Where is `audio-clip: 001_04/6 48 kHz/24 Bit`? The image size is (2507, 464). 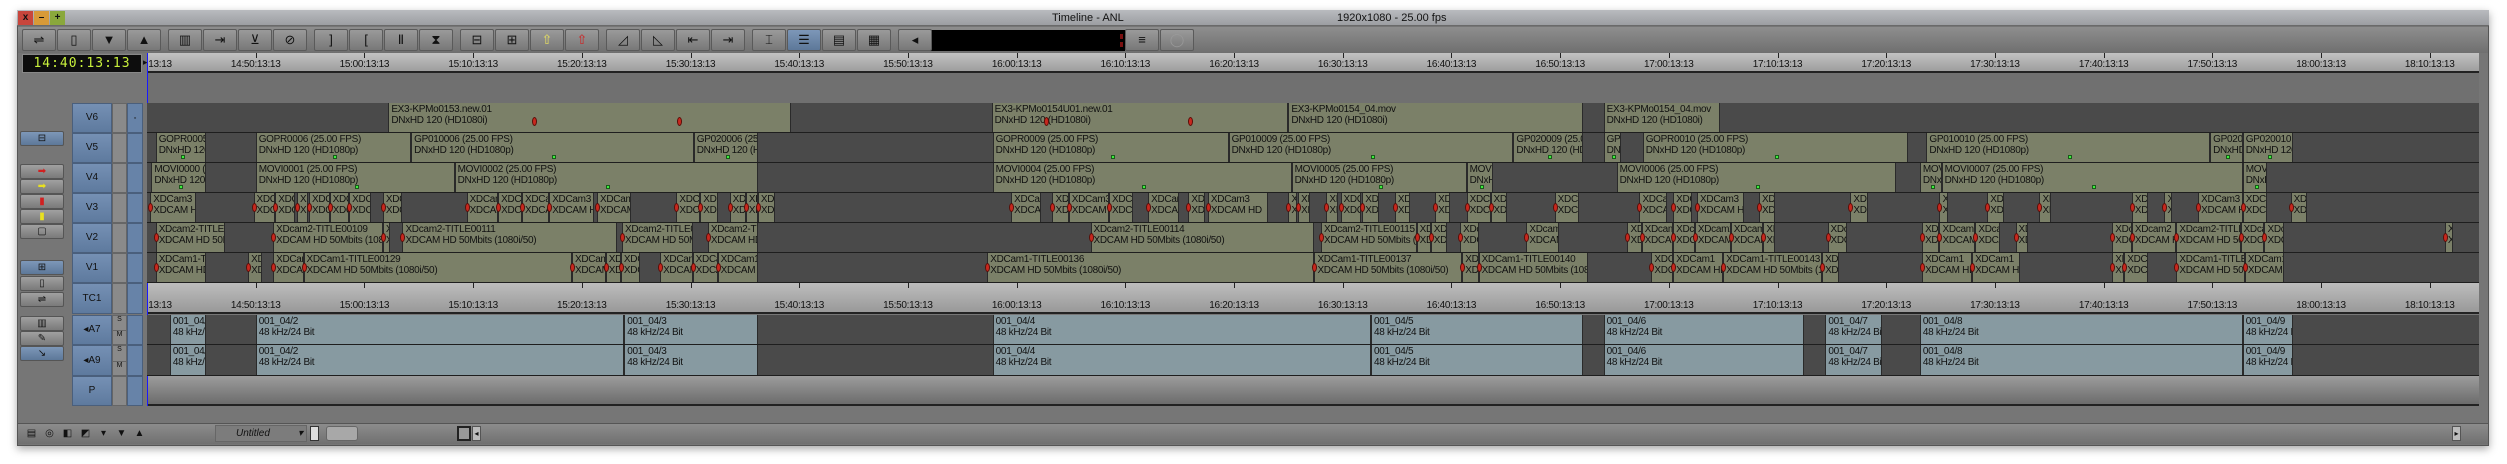
audio-clip: 001_04/6 48 kHz/24 Bit is located at coordinates (1703, 329).